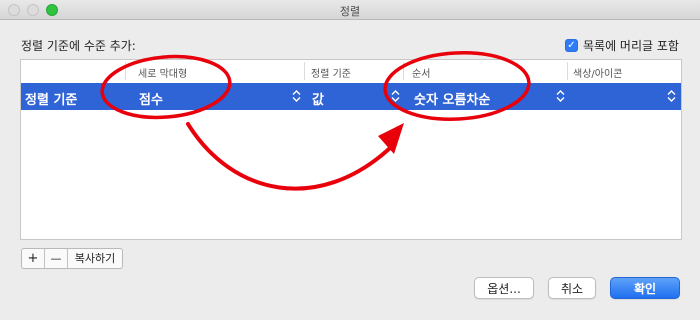  Describe the element at coordinates (318, 98) in the screenshot. I see `sort-on-popup: 값` at that location.